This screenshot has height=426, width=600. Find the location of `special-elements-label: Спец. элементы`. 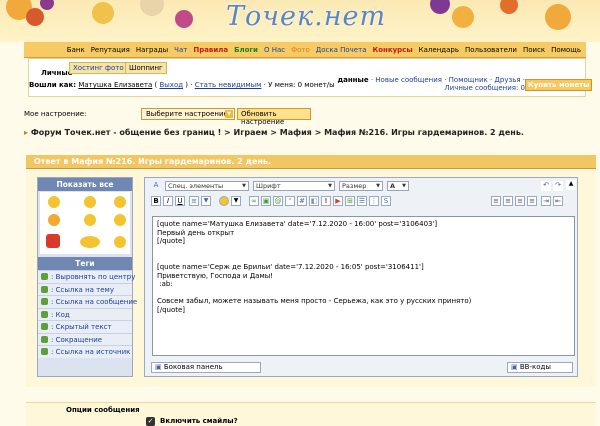

special-elements-label: Спец. элементы is located at coordinates (196, 186).